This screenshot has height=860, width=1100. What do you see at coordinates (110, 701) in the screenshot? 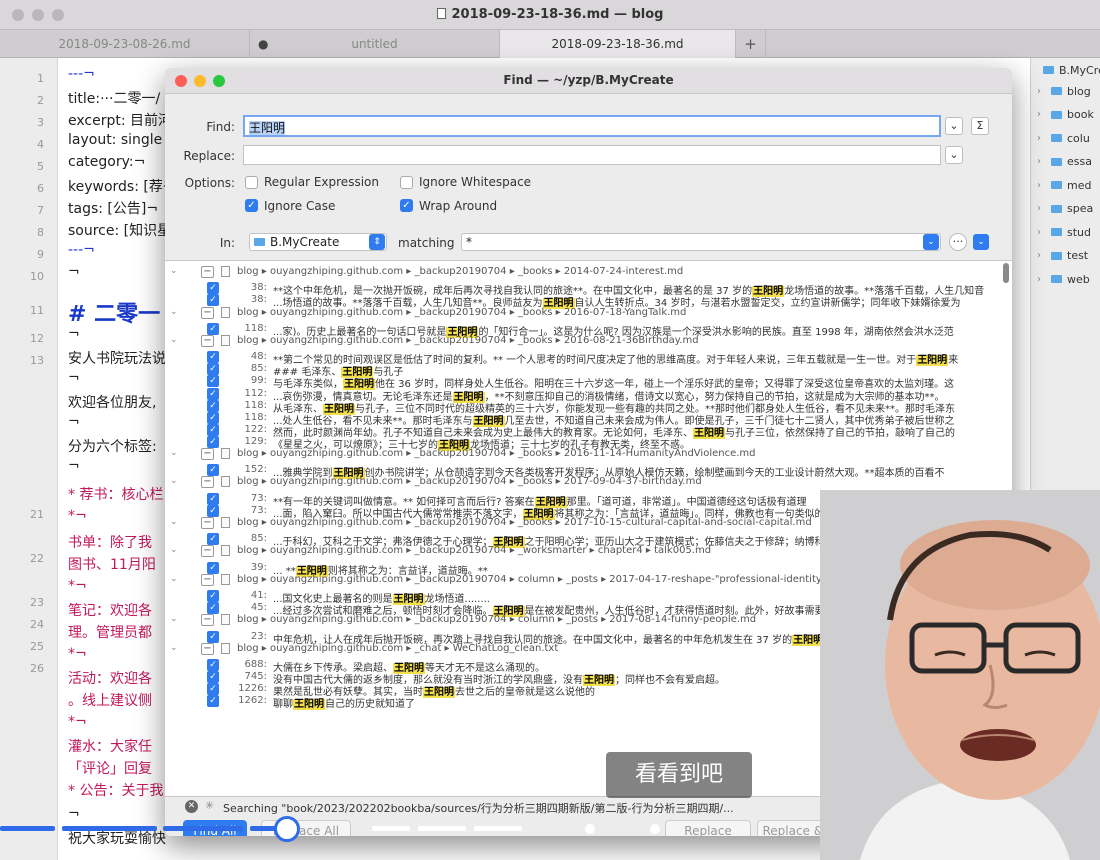
I see `editor-line: 。线上建议侧` at bounding box center [110, 701].